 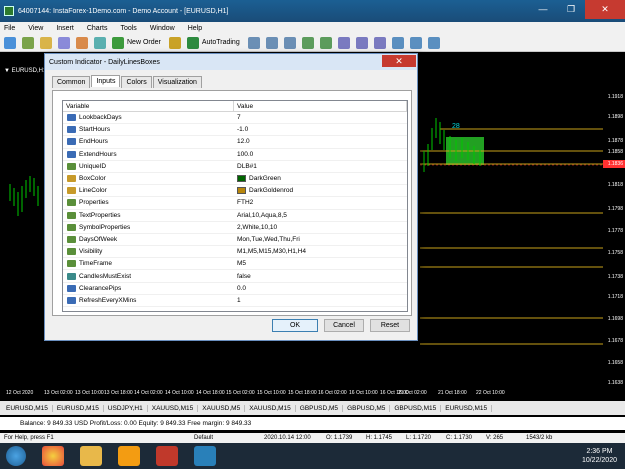 I want to click on value-cell: Mon,Tue,Wed,Thu,Fri, so click(x=320, y=239).